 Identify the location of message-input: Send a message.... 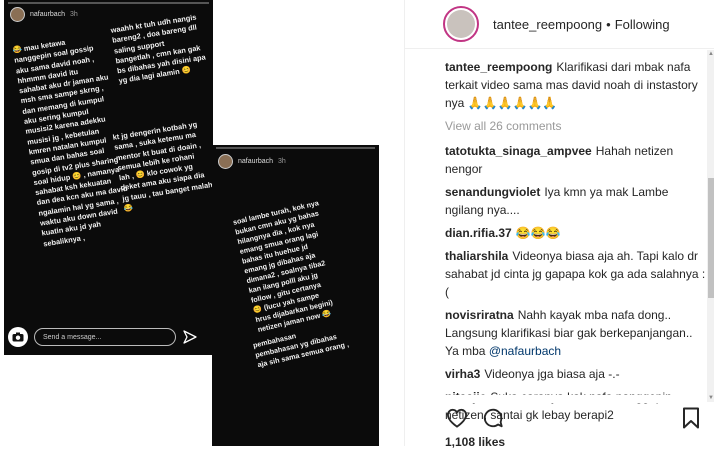
(105, 337).